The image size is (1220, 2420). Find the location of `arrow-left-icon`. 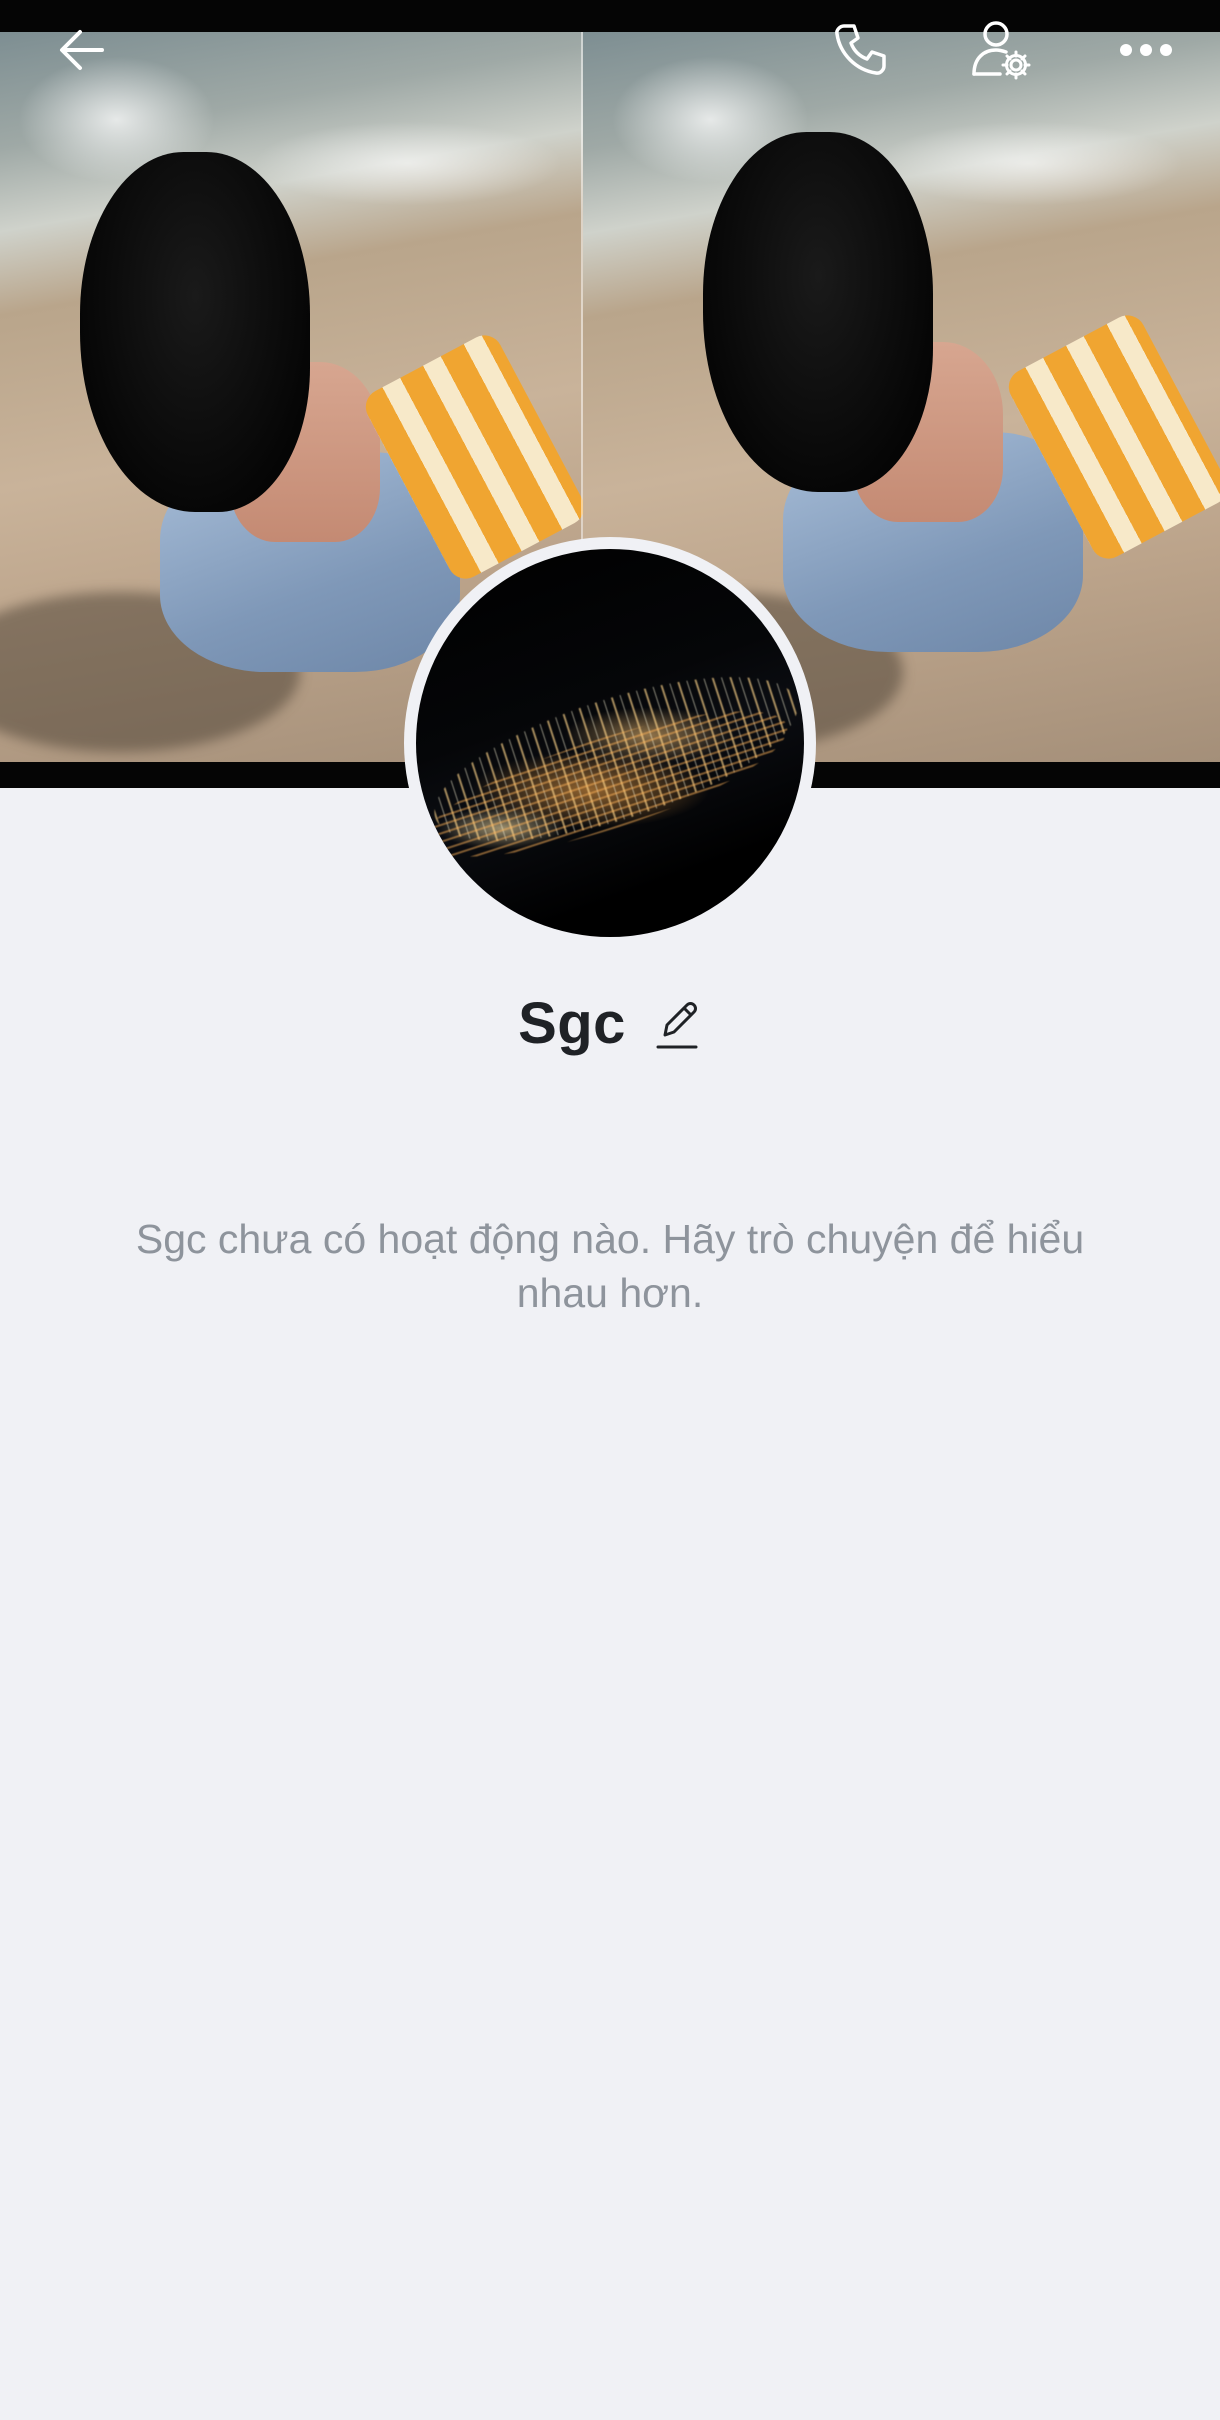

arrow-left-icon is located at coordinates (82, 50).